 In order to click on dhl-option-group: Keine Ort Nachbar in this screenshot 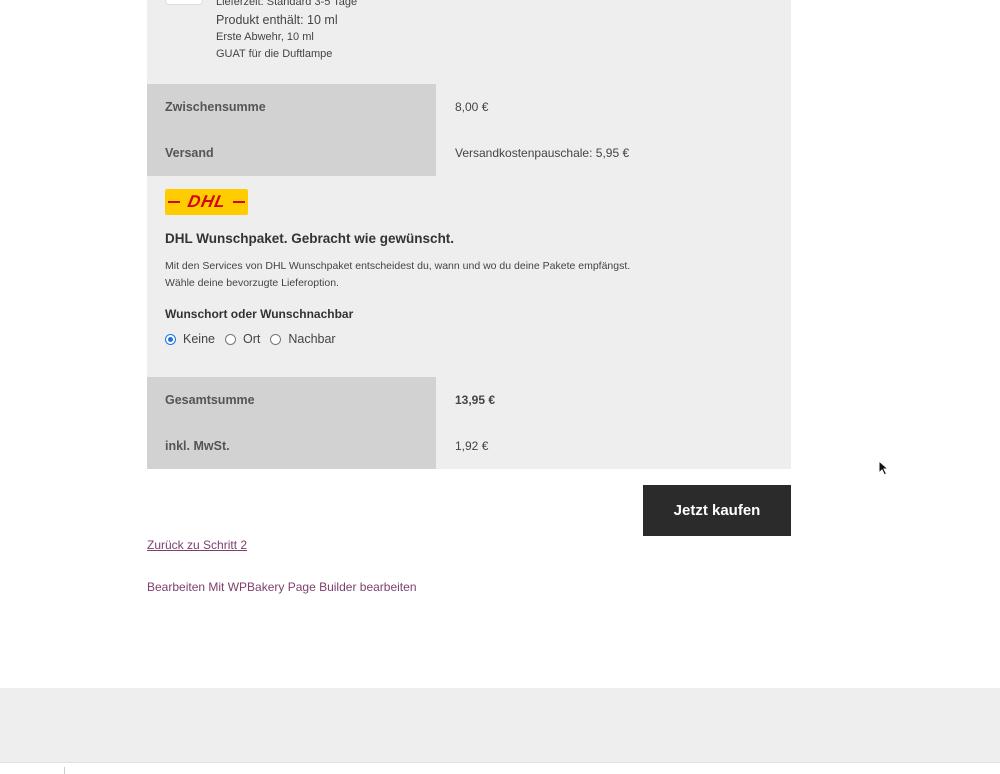, I will do `click(255, 339)`.